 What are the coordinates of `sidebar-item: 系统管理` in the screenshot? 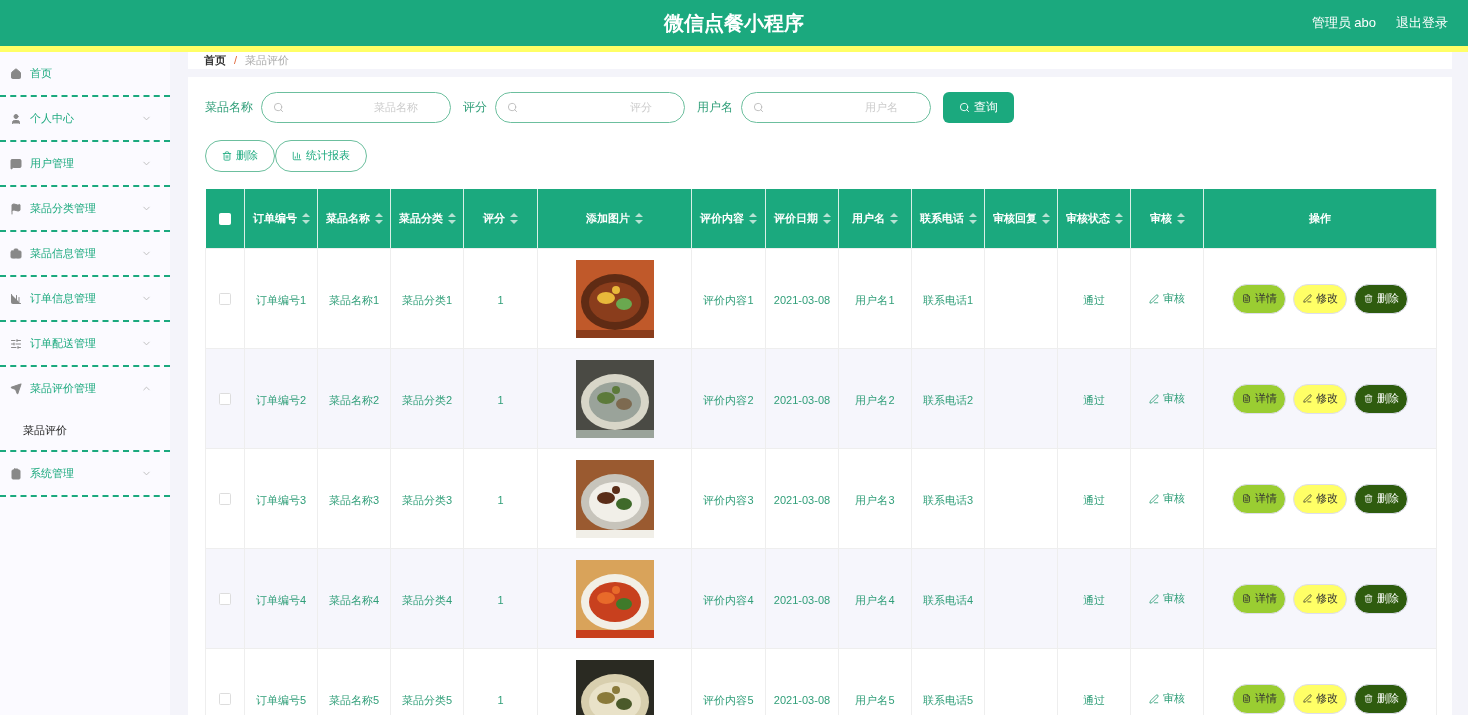 It's located at (85, 473).